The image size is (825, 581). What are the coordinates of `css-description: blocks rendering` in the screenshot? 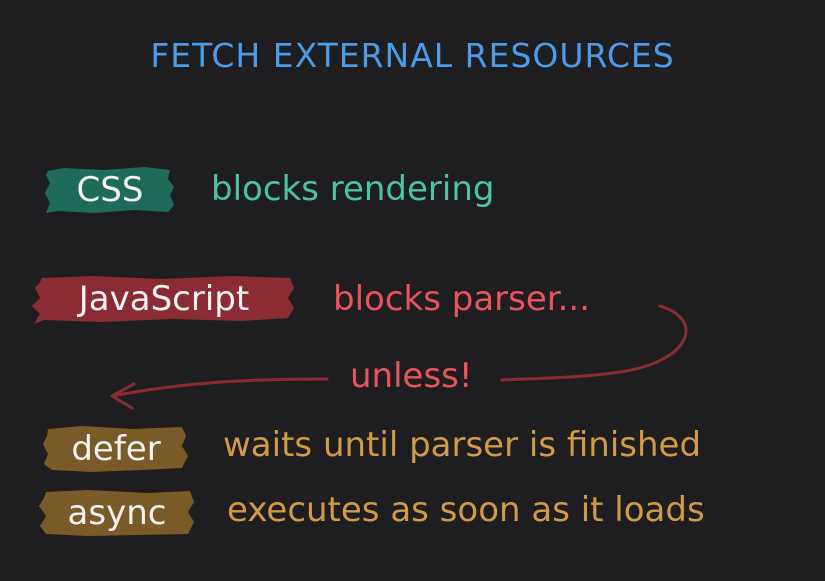 It's located at (353, 189).